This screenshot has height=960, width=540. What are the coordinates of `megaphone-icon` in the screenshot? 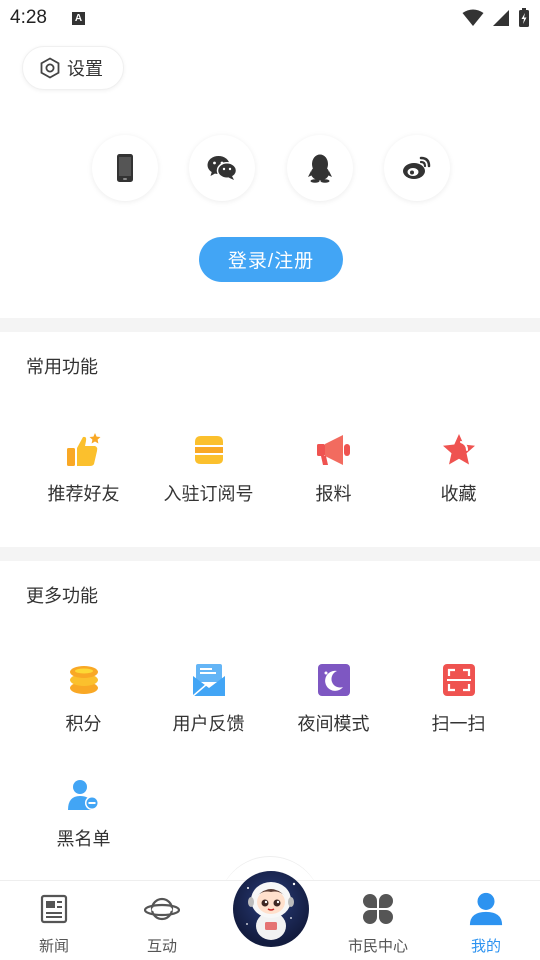 It's located at (334, 450).